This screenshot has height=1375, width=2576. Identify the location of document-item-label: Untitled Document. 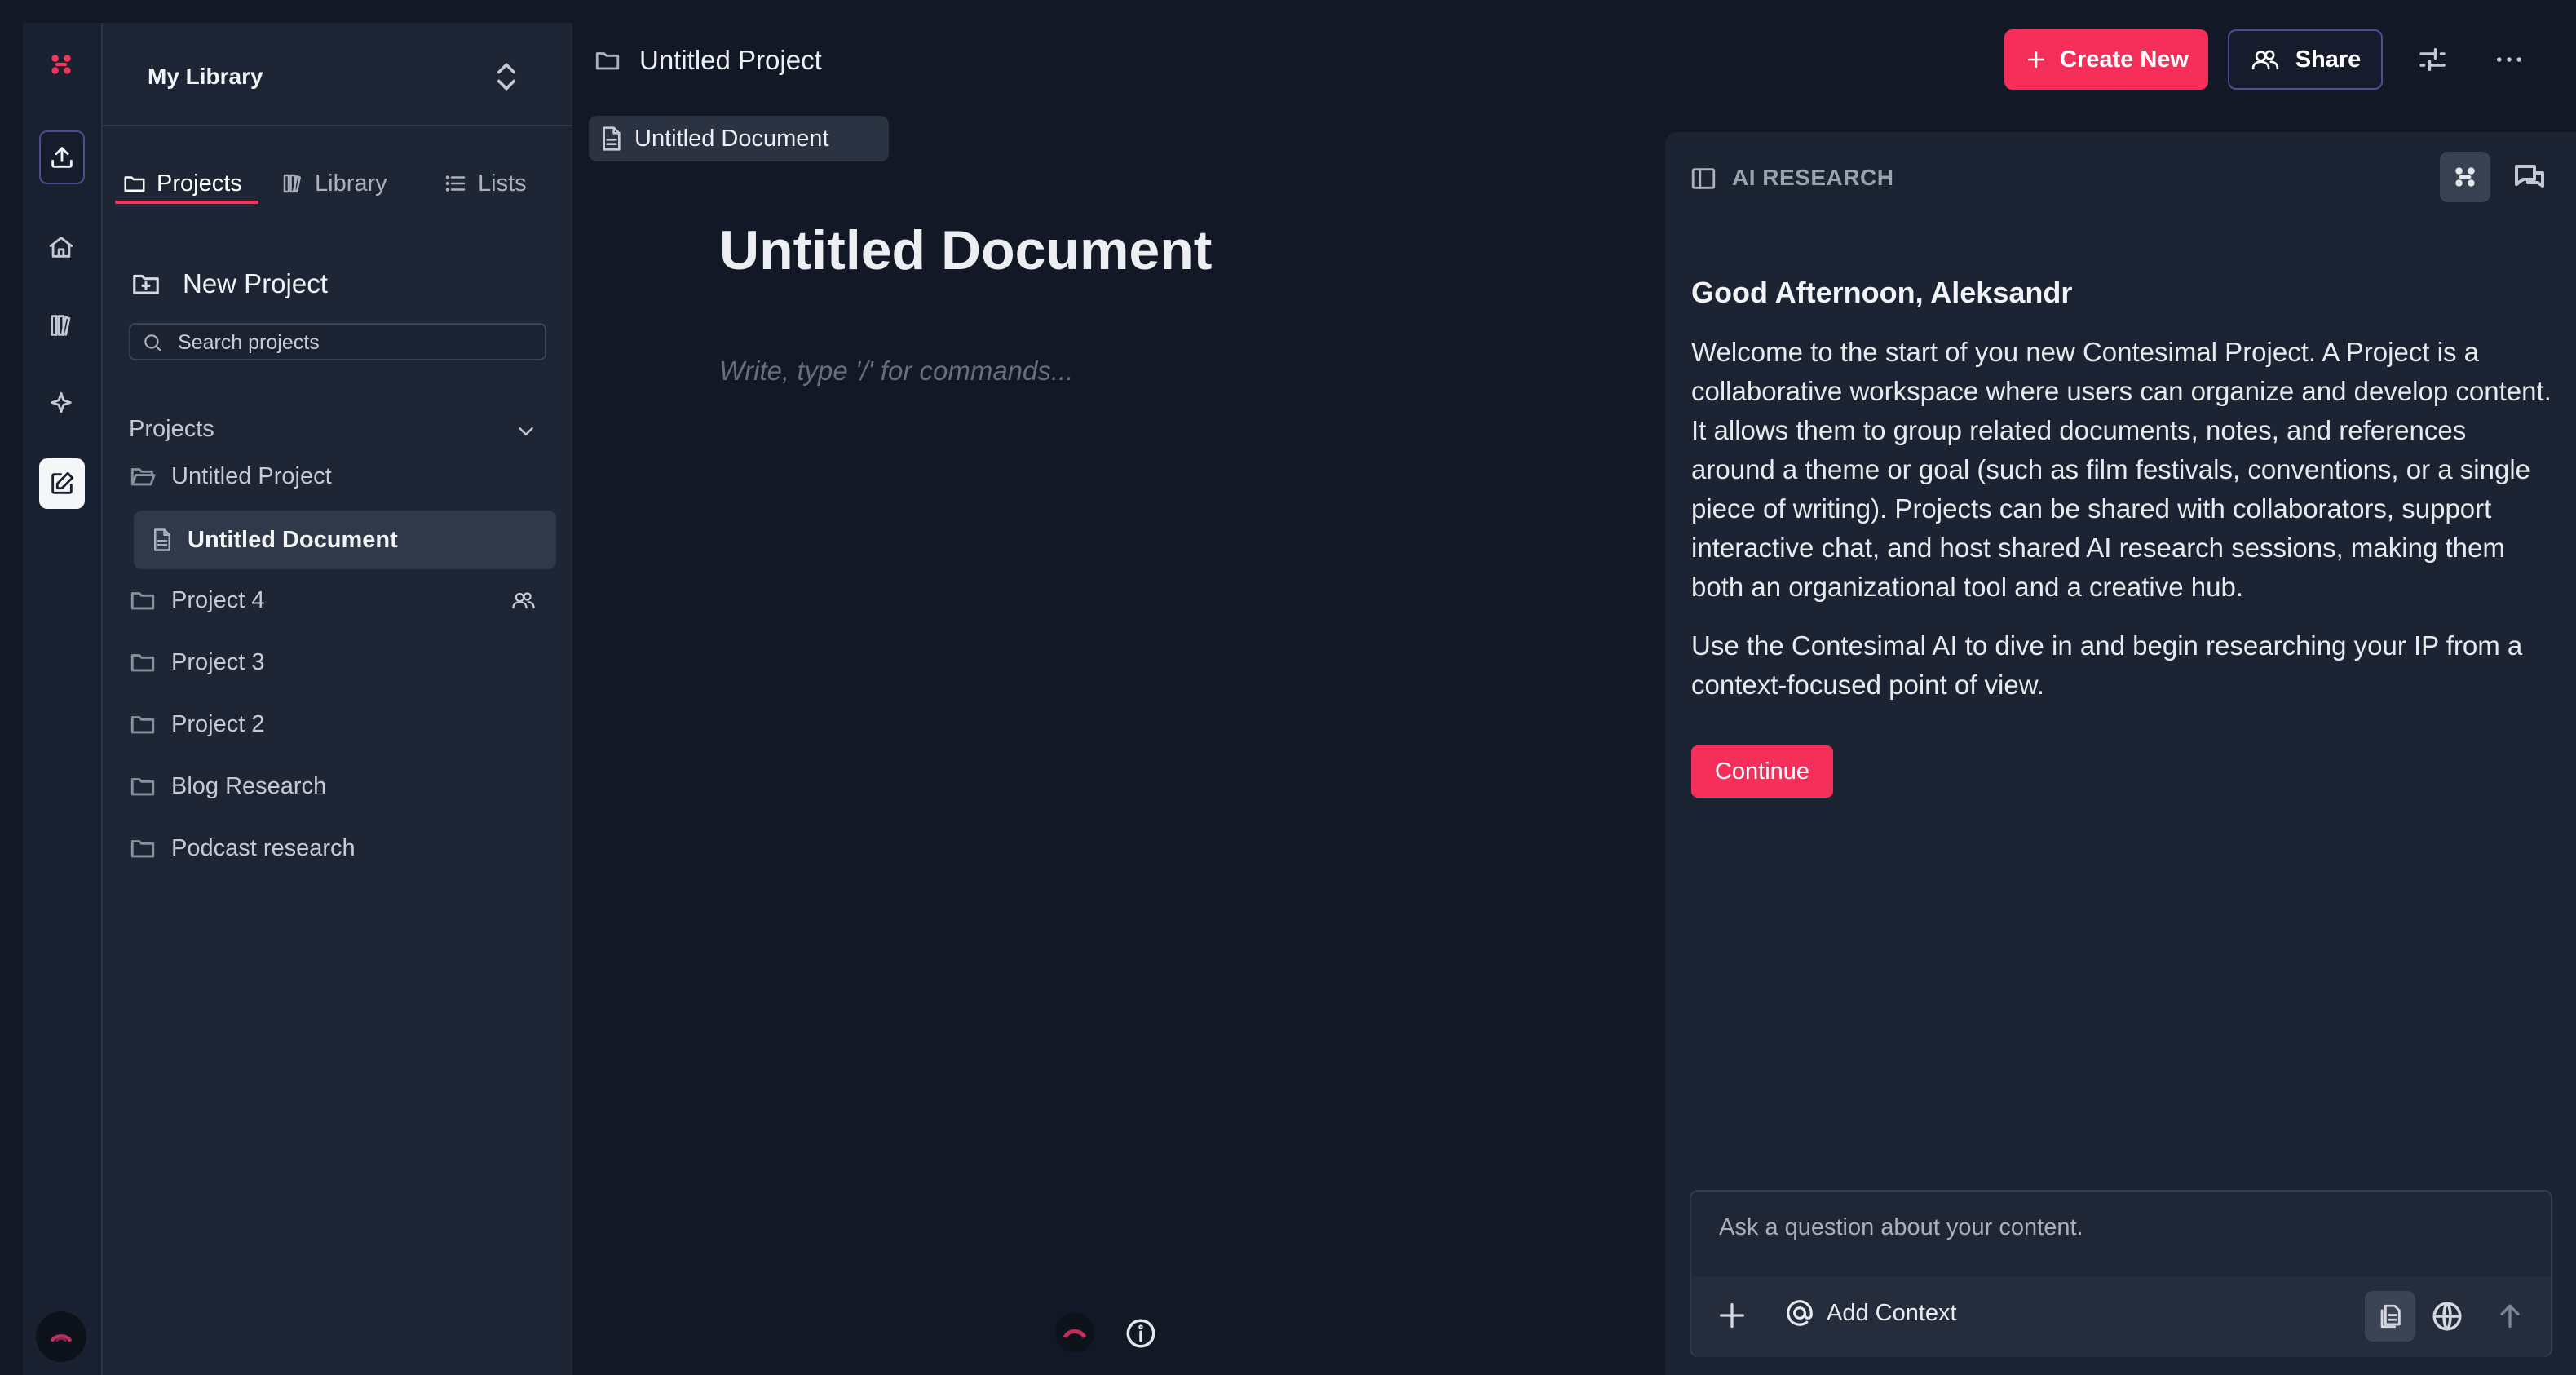
(293, 539).